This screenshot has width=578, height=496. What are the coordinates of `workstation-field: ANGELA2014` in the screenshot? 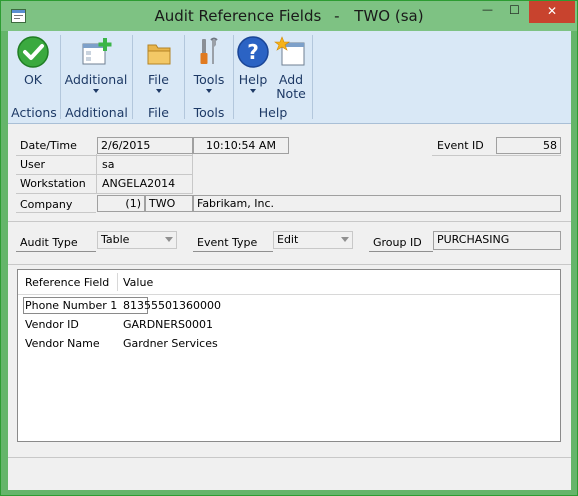 It's located at (138, 183).